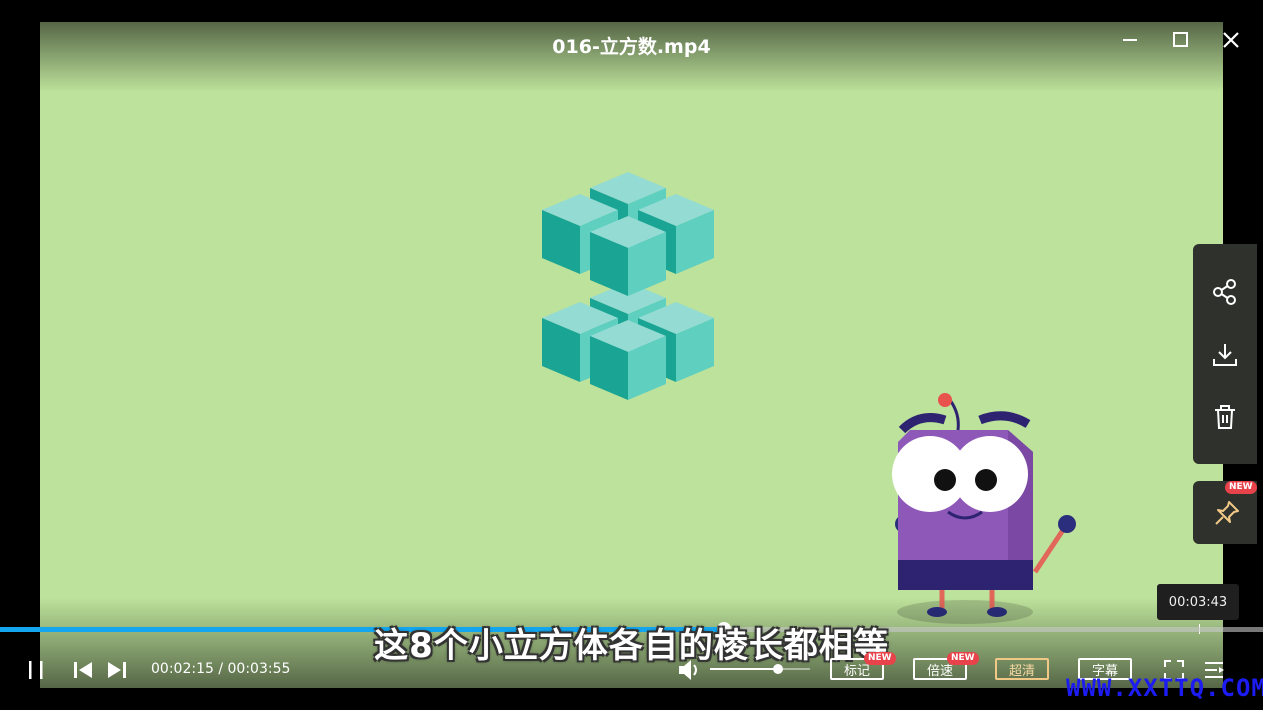  Describe the element at coordinates (1241, 487) in the screenshot. I see `pin-new-badge: NEW` at that location.